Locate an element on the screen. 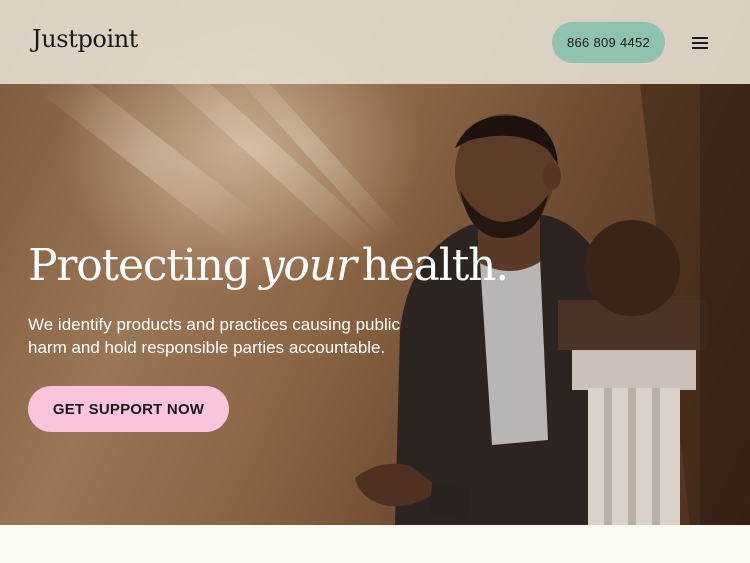  headline-end: health. is located at coordinates (435, 265).